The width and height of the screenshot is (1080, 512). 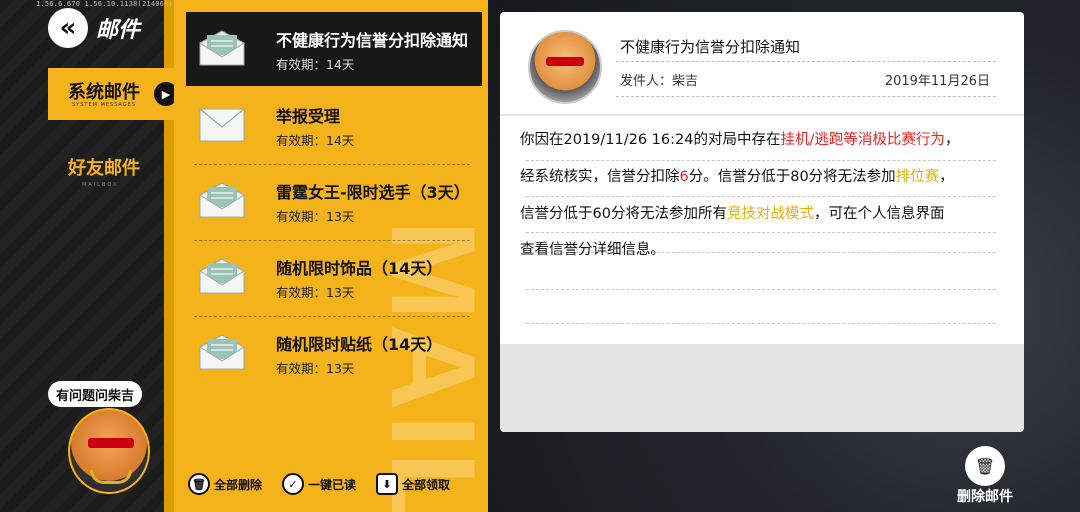 I want to click on back-button: «, so click(x=68, y=28).